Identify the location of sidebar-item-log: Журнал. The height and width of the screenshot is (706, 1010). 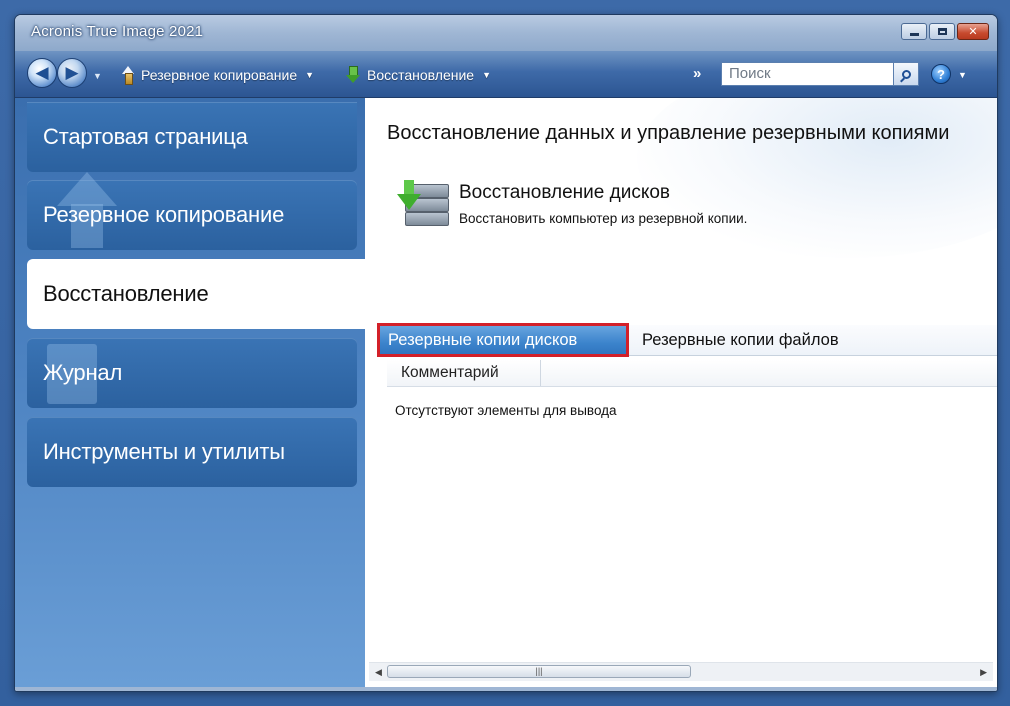
(192, 373).